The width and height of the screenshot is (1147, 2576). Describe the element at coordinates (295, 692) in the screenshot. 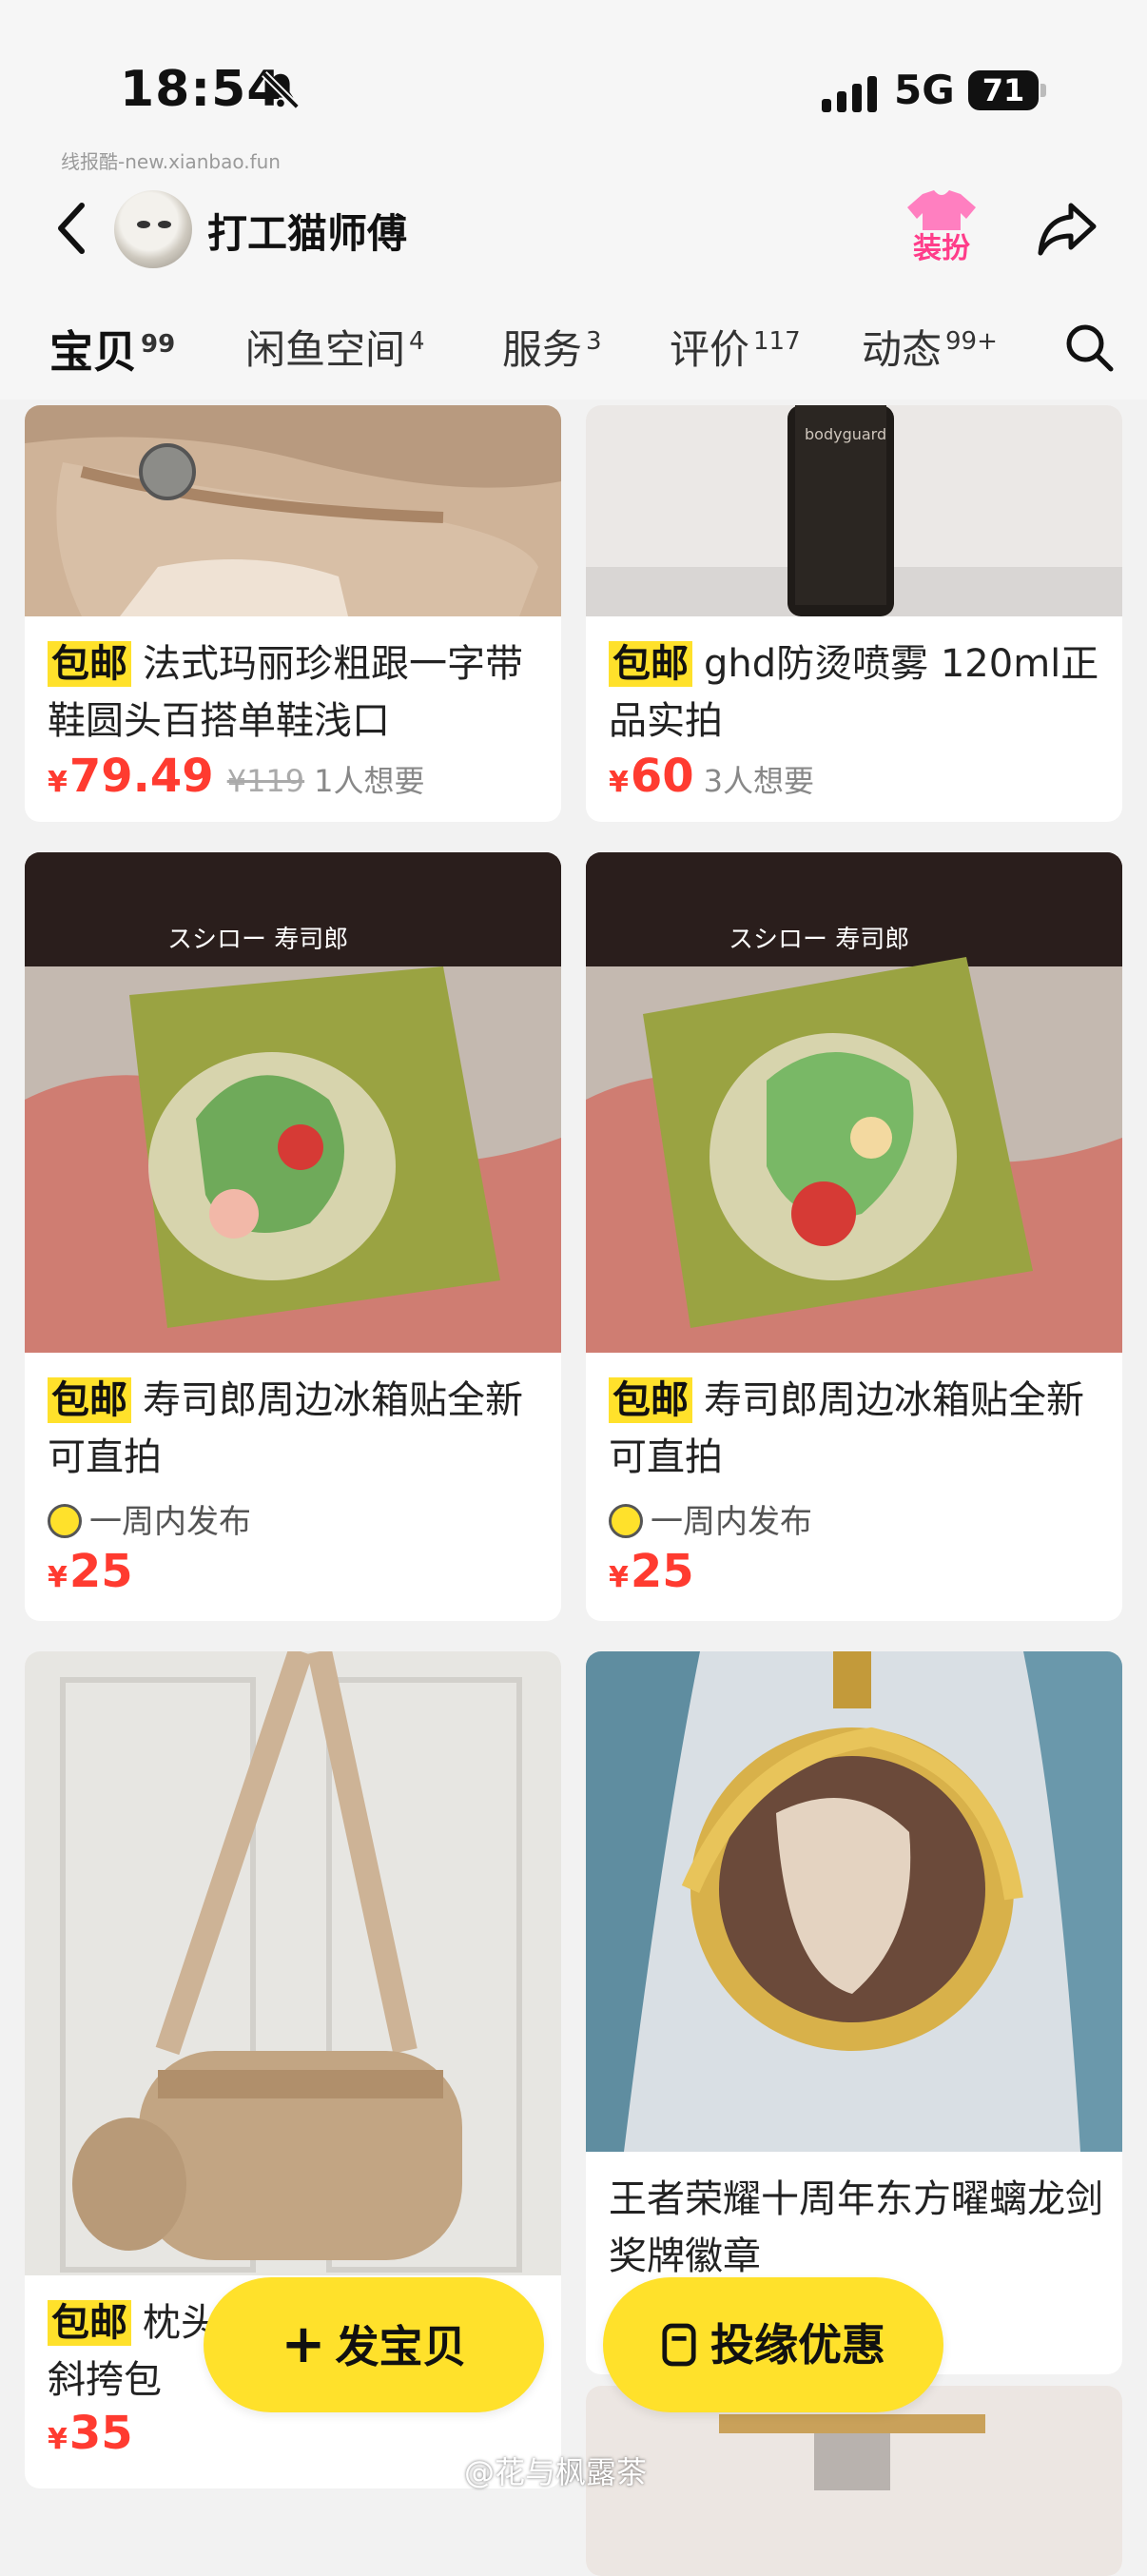

I see `product-title: 包邮 法式玛丽珍粗跟一字带鞋圆头百搭单鞋浅口` at that location.